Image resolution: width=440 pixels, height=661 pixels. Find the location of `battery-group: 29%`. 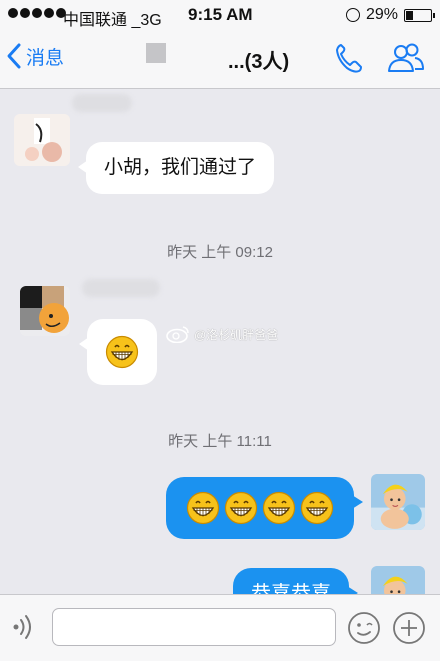

battery-group: 29% is located at coordinates (390, 15).